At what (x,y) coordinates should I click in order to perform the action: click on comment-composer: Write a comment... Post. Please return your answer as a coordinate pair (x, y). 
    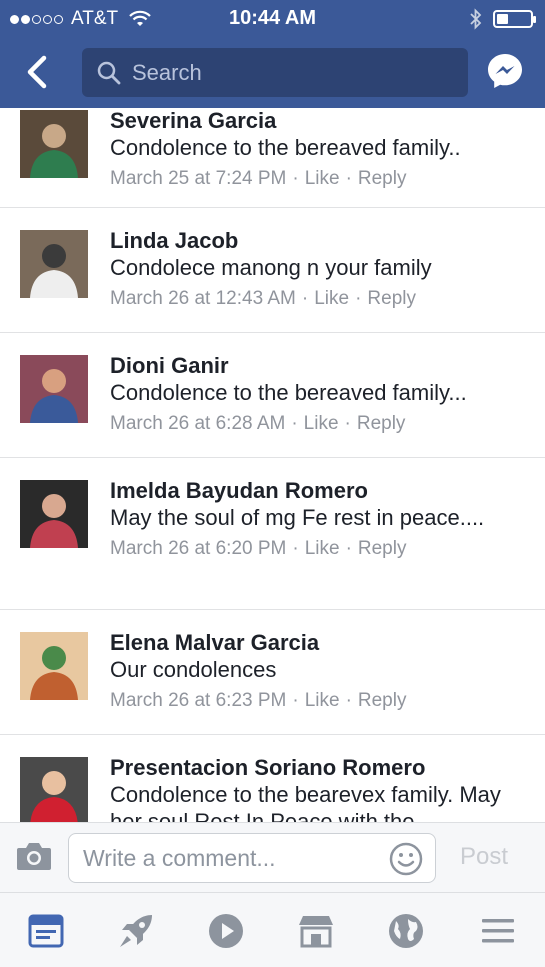
    Looking at the image, I should click on (272, 857).